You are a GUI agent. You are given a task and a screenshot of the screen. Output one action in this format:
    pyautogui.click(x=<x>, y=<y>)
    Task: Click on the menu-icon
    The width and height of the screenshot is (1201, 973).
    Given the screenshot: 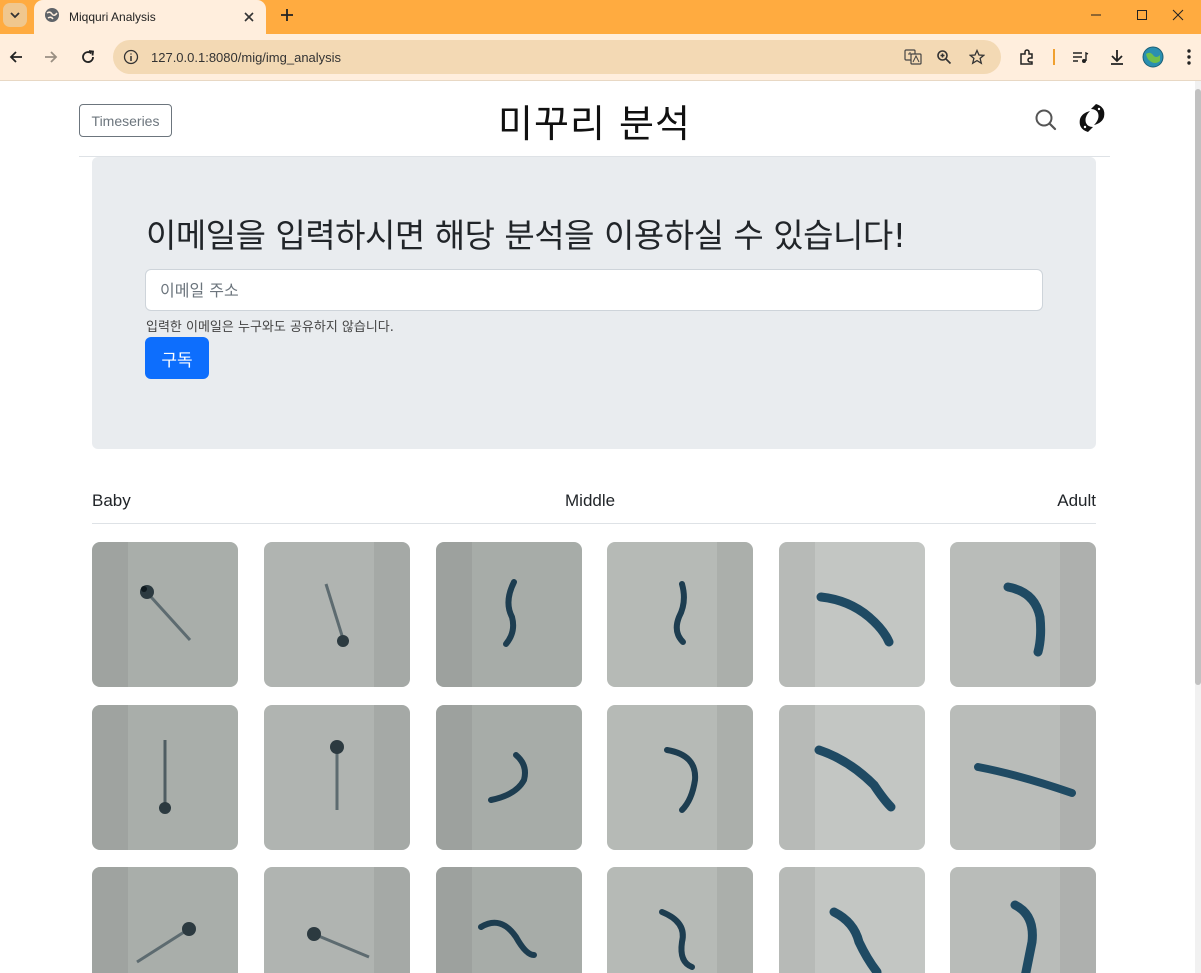 What is the action you would take?
    pyautogui.click(x=1188, y=57)
    